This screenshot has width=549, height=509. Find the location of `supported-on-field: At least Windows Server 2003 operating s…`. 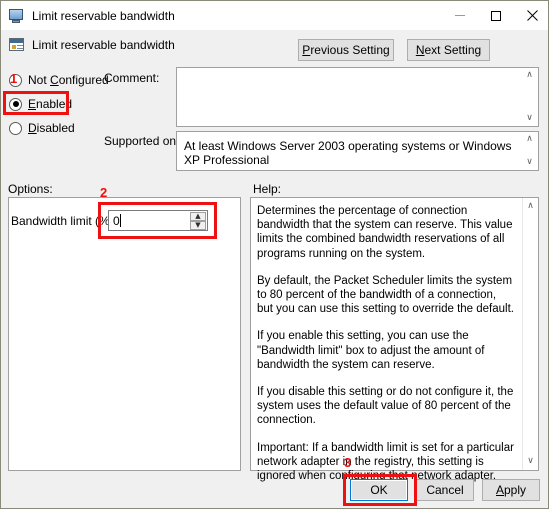

supported-on-field: At least Windows Server 2003 operating s… is located at coordinates (357, 151).